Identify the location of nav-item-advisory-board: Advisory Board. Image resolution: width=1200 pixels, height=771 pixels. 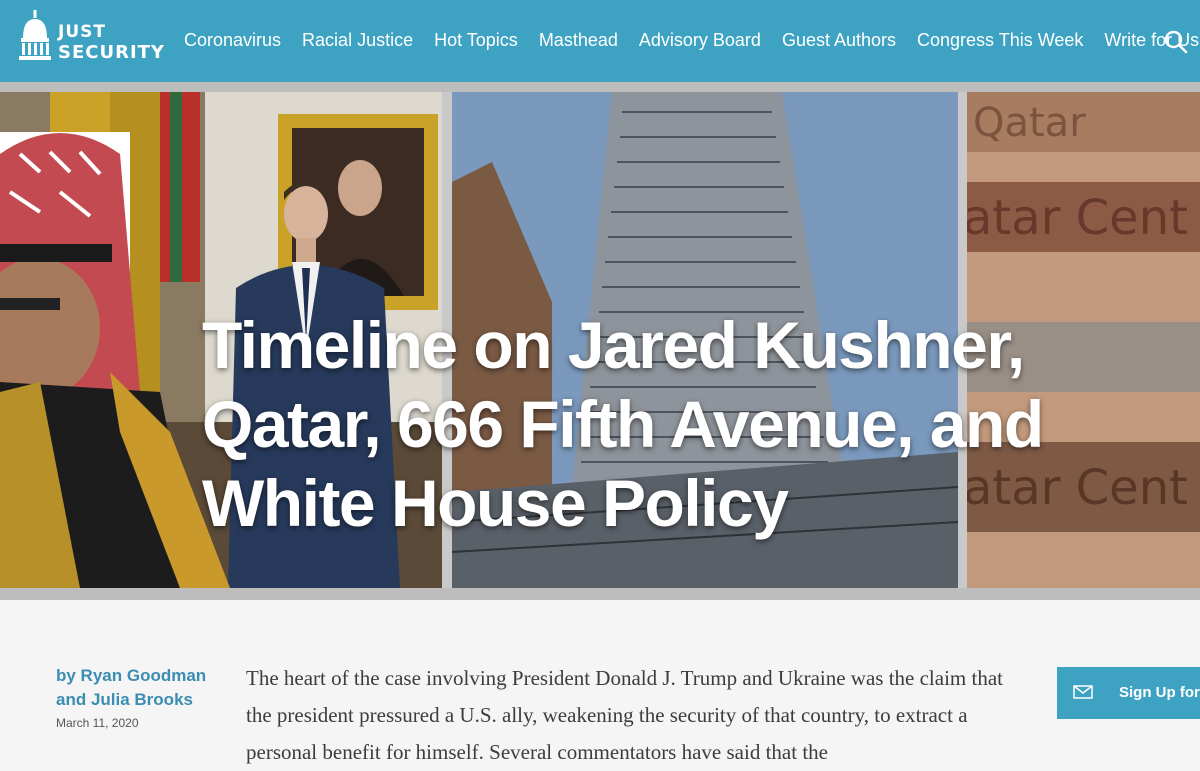
(700, 40).